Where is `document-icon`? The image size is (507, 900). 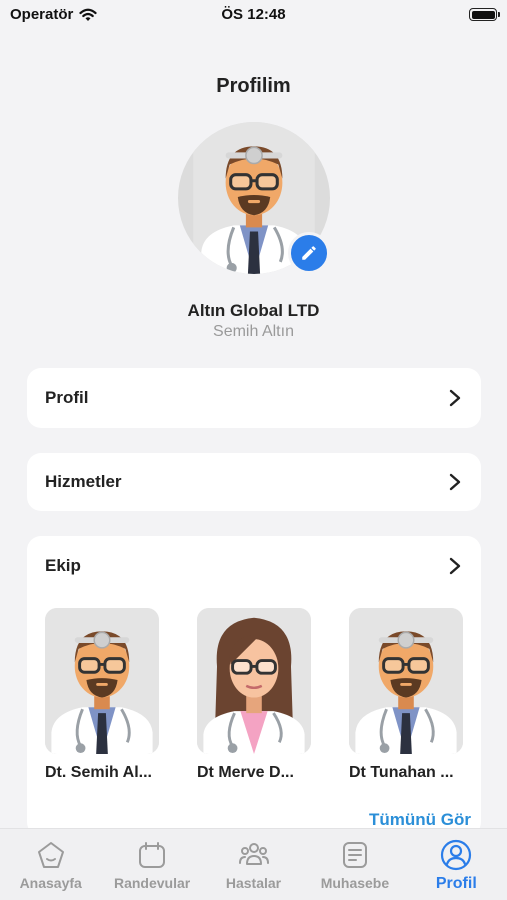
document-icon is located at coordinates (355, 855).